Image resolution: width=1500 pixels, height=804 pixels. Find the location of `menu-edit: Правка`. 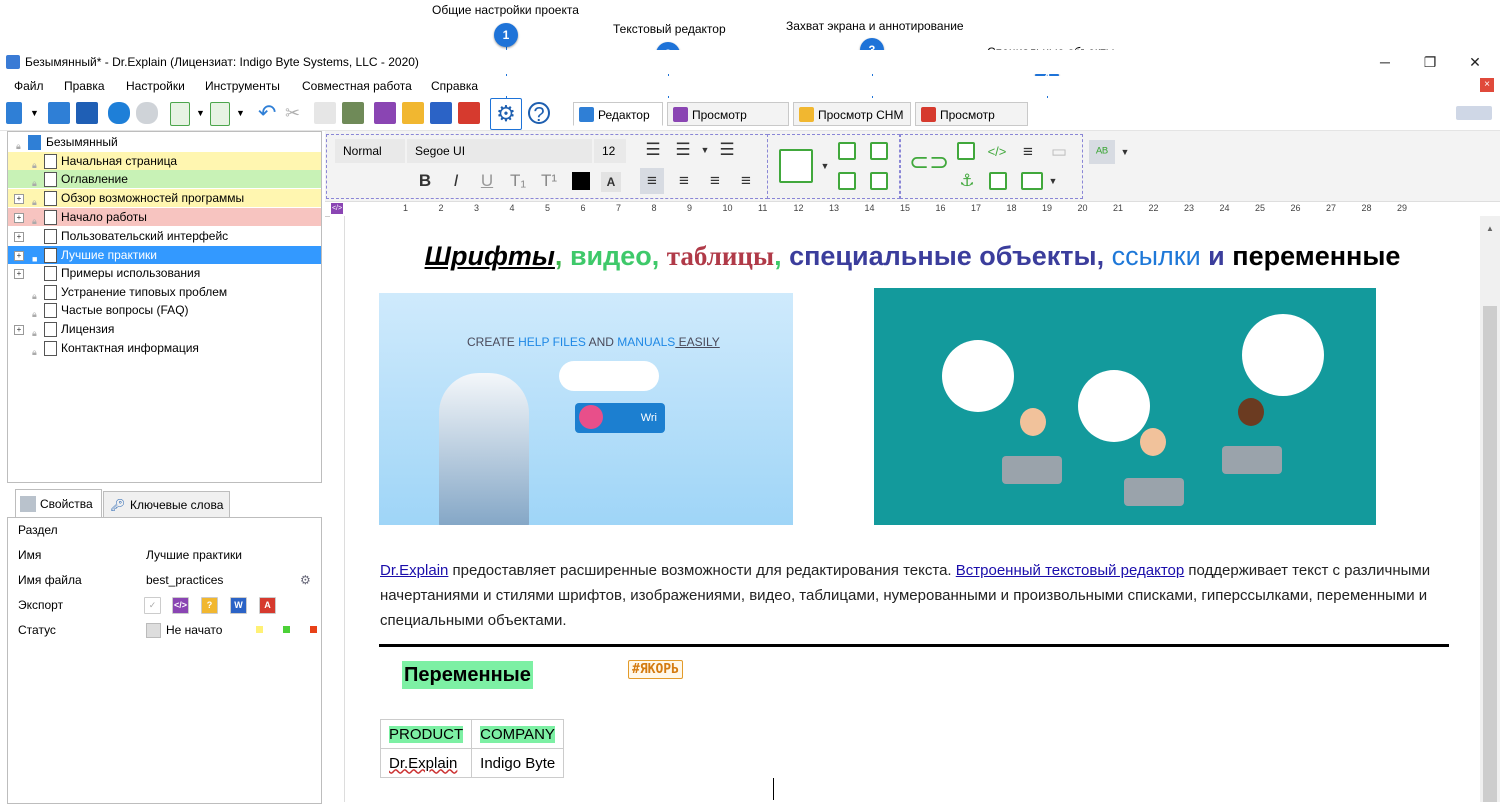

menu-edit: Правка is located at coordinates (84, 86).